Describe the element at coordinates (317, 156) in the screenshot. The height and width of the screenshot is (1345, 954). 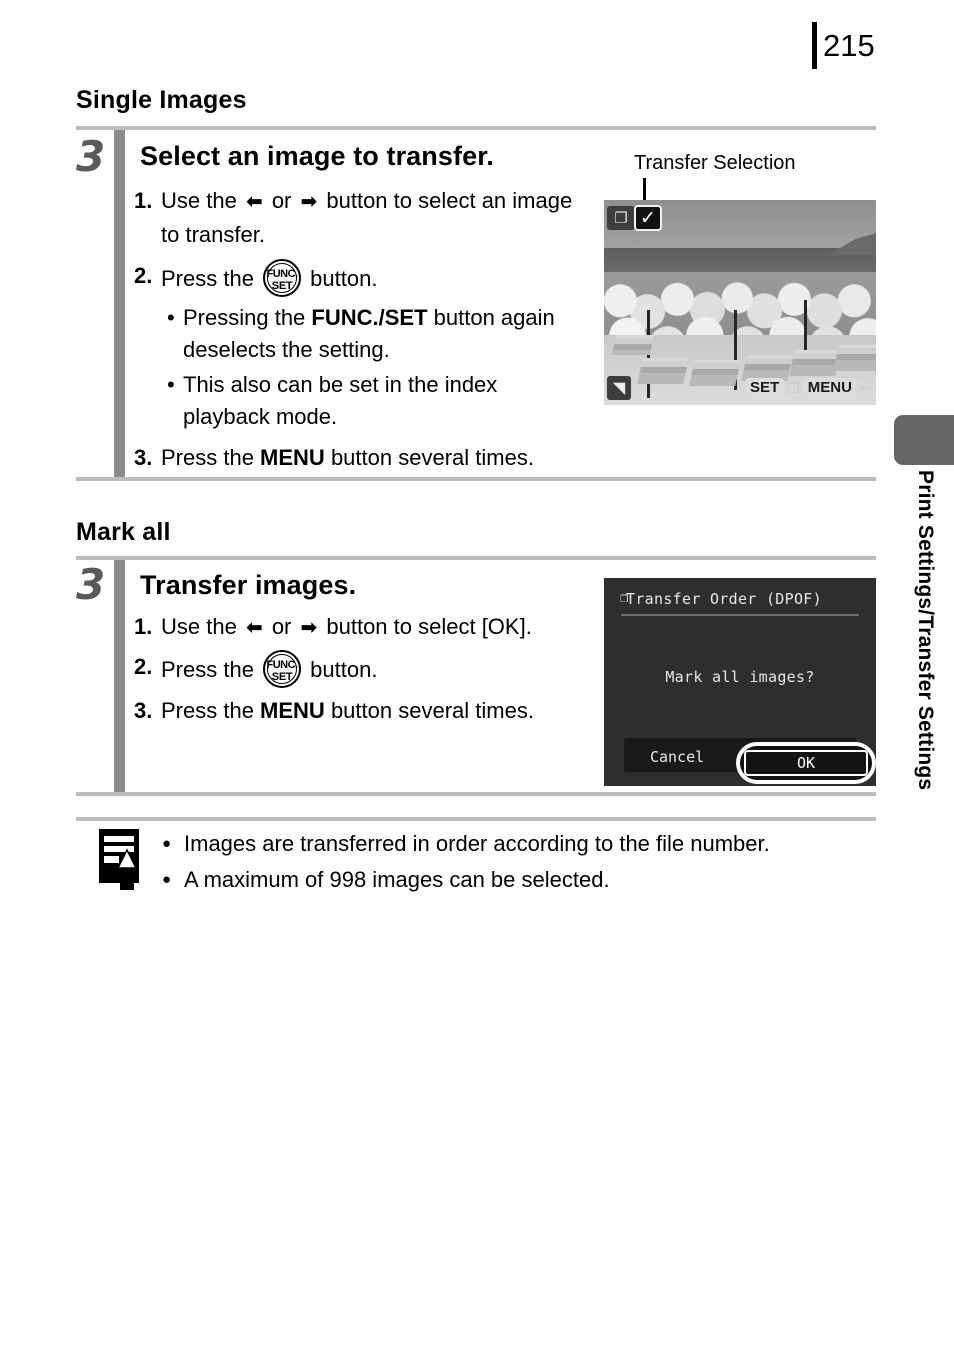
I see `step-title-1: Select an image to transfer.` at that location.